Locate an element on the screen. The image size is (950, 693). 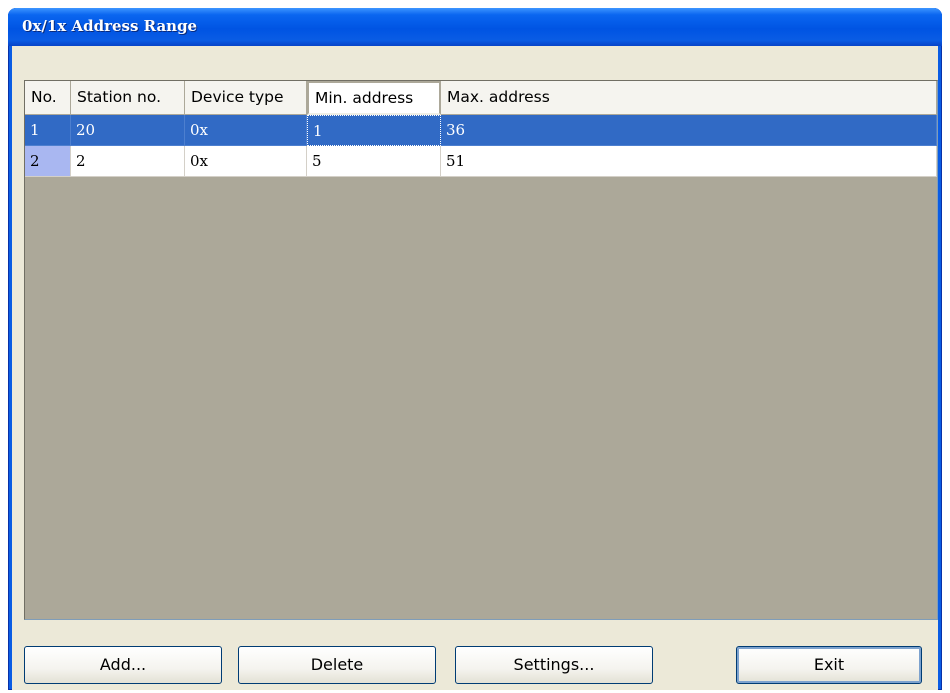
cell-min-address: 1 is located at coordinates (374, 130).